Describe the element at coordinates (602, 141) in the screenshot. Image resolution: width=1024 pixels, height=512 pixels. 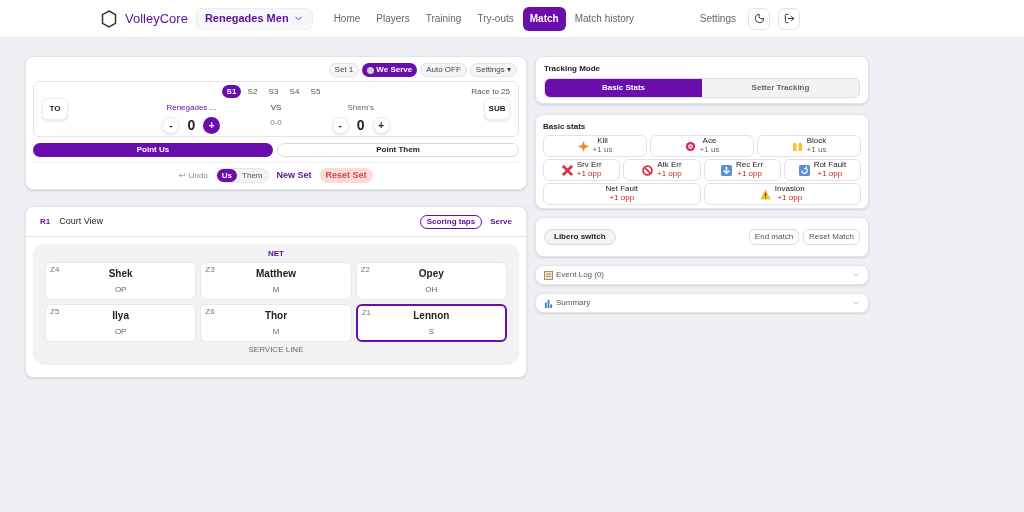
I see `stat-label: Kill` at that location.